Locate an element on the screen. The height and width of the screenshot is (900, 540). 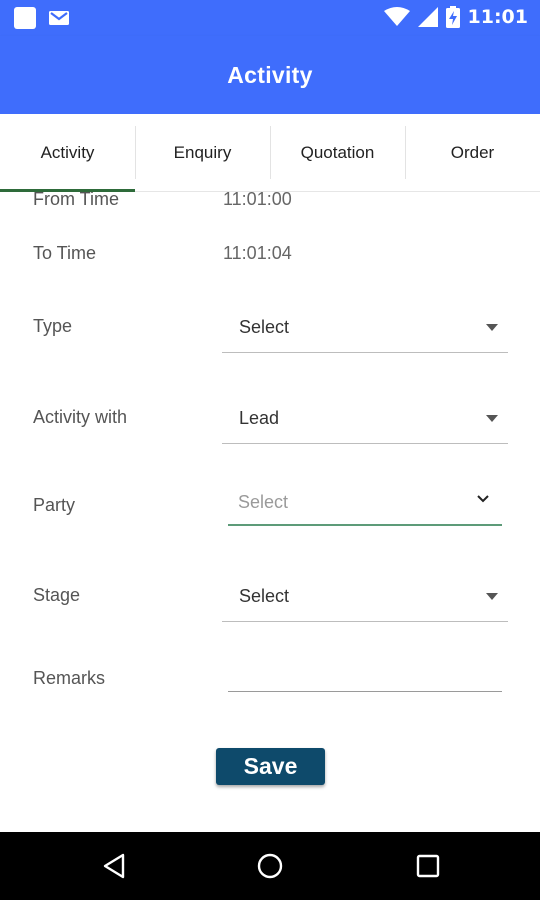
status-bar: 11:01 is located at coordinates (270, 18).